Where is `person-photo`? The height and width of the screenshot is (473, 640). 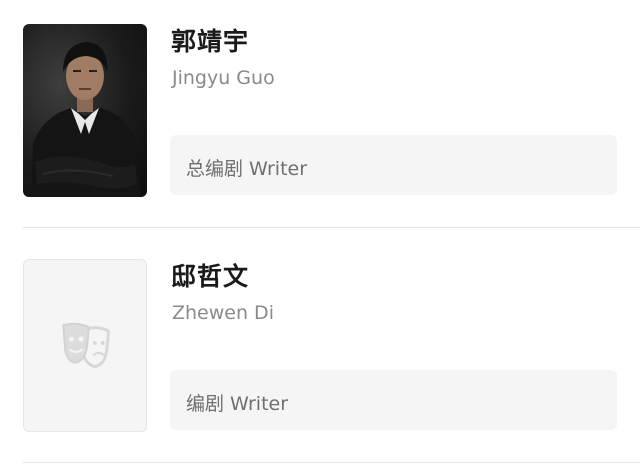 person-photo is located at coordinates (85, 110).